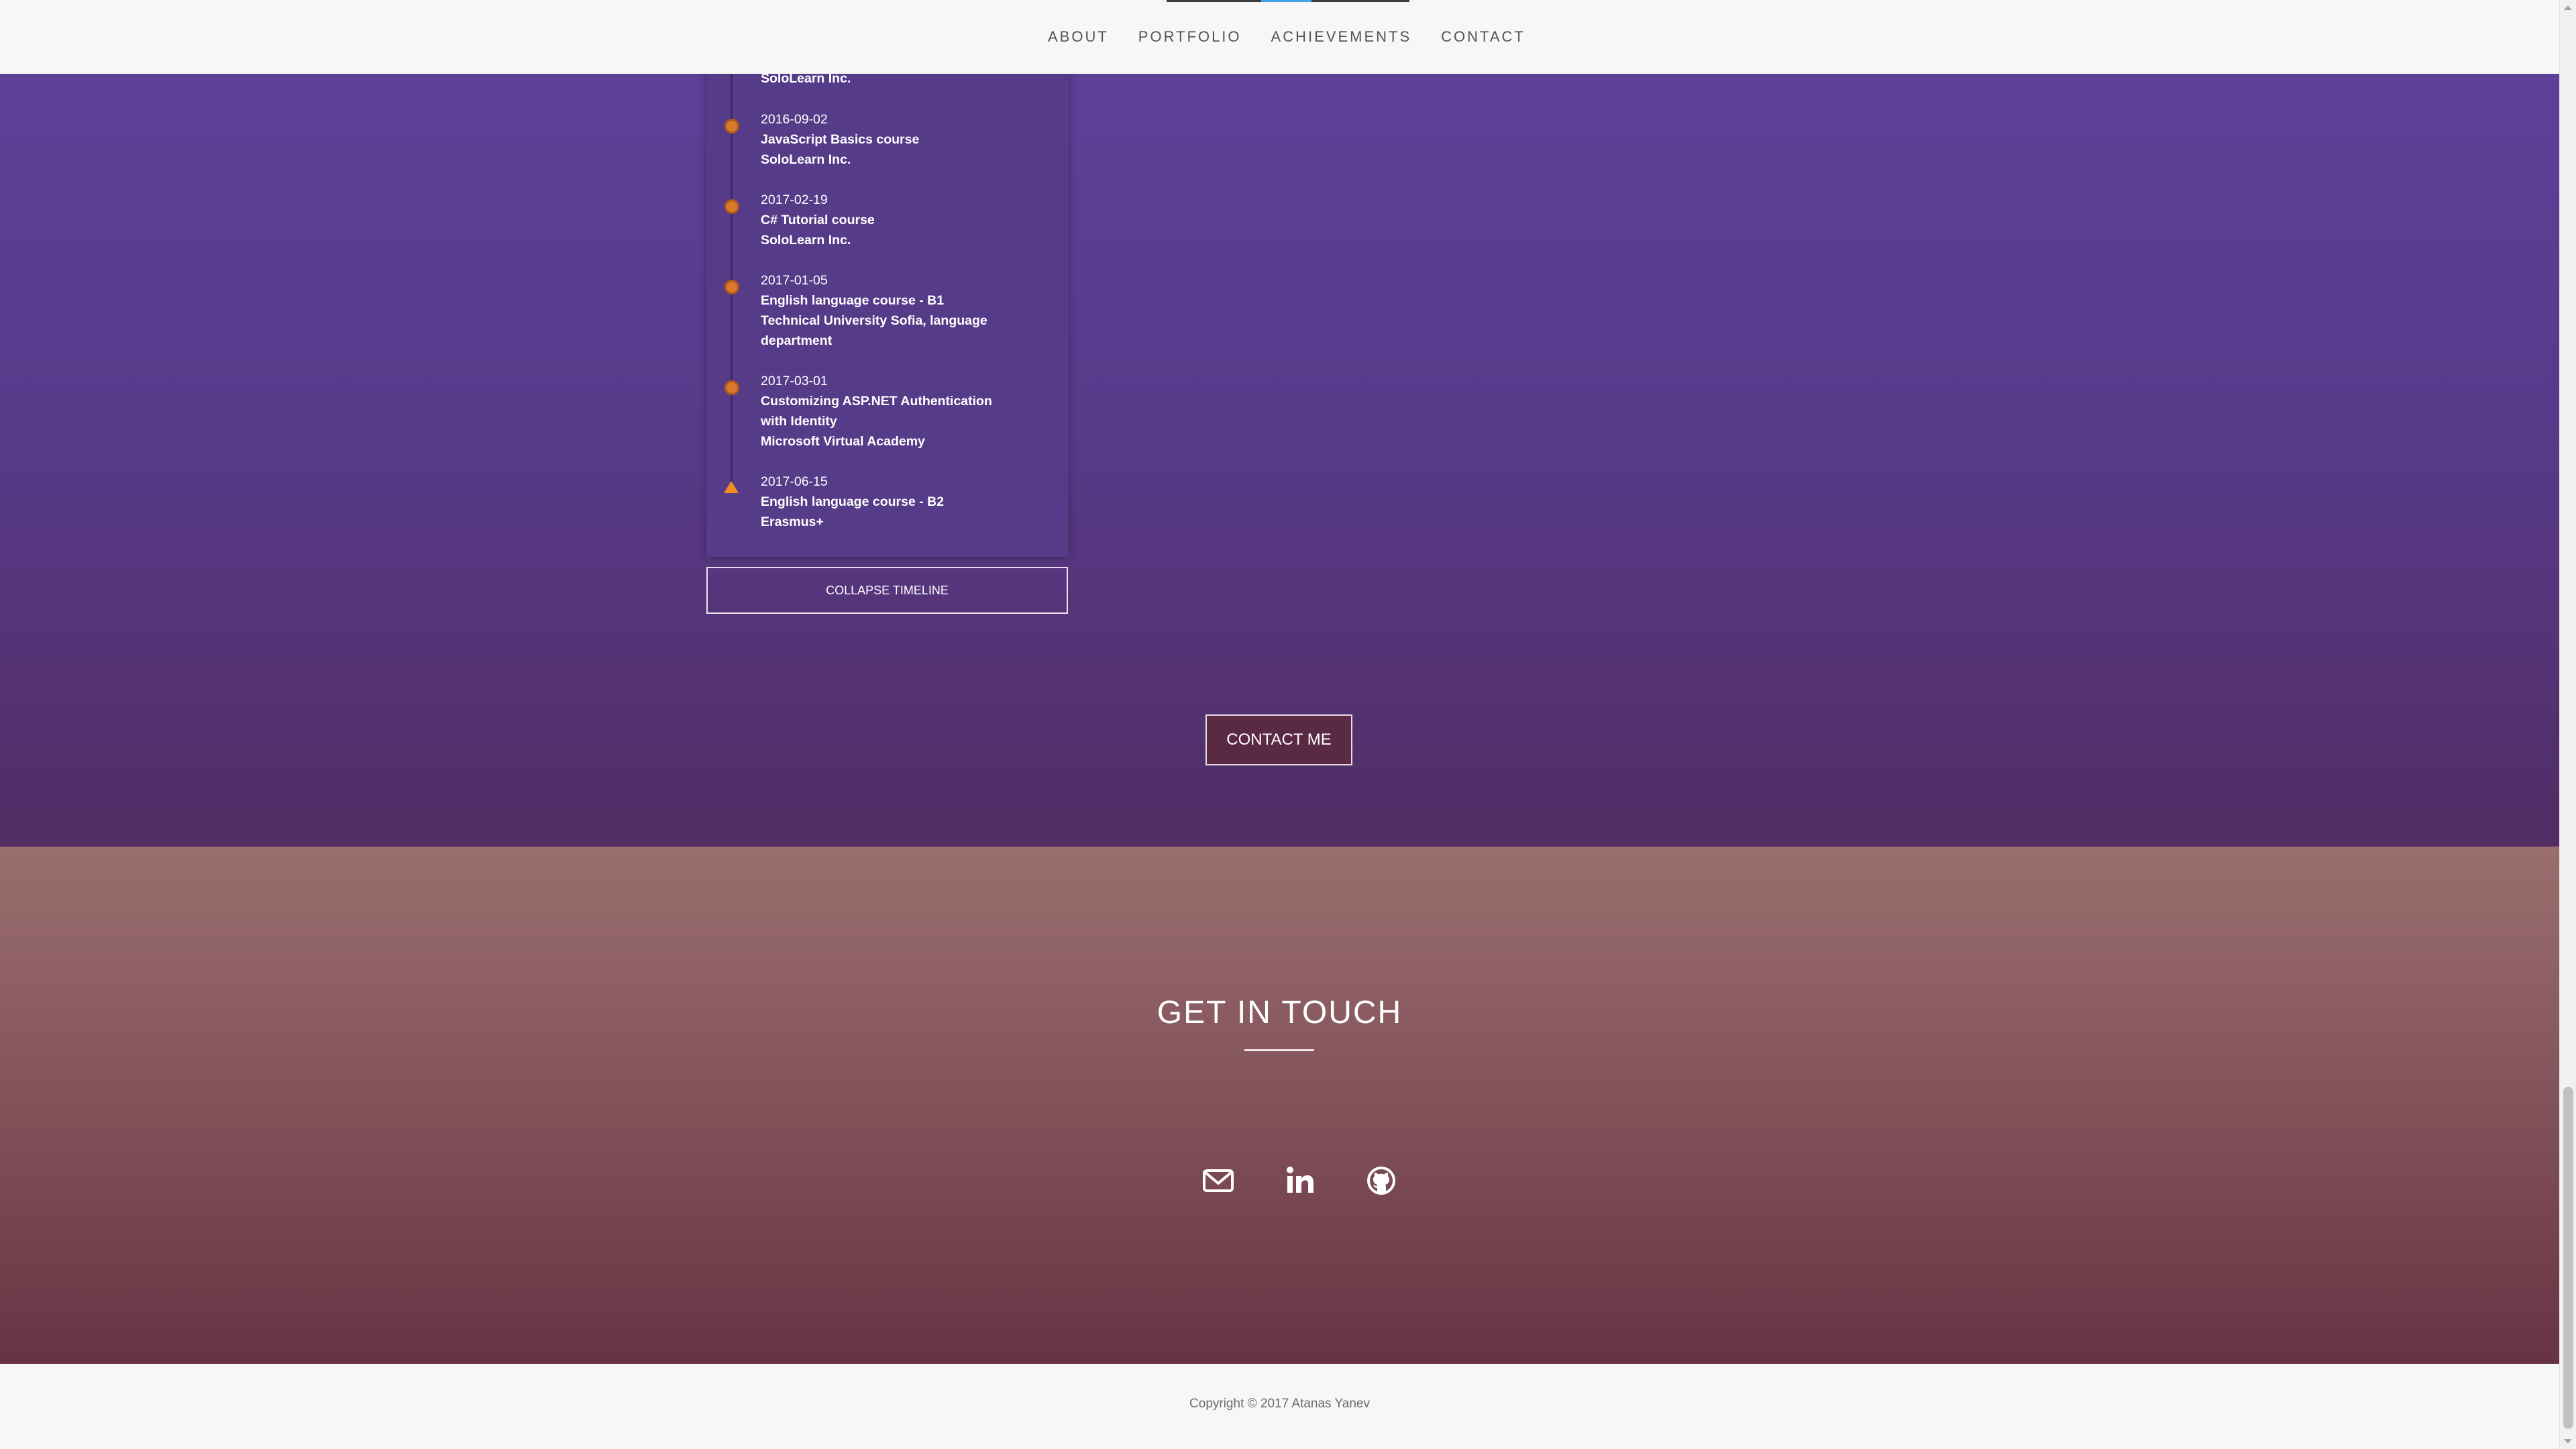  I want to click on envelope-icon, so click(1218, 1180).